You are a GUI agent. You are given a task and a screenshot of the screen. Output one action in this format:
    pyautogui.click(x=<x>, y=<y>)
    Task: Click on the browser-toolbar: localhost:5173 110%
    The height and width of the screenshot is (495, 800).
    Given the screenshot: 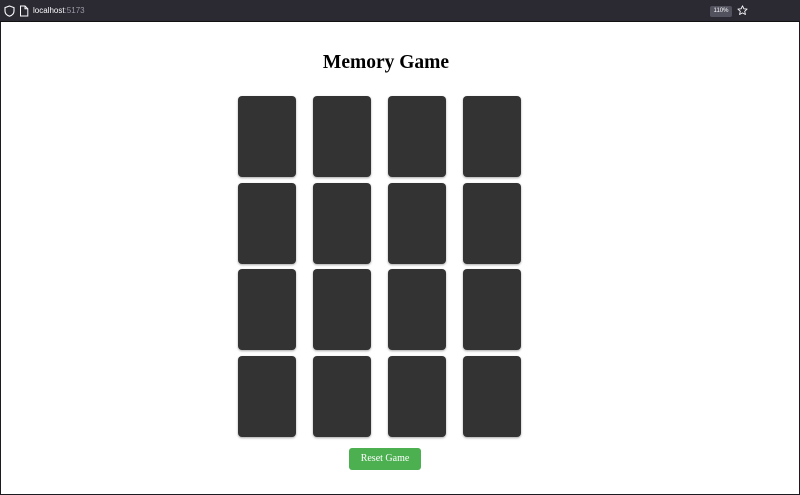 What is the action you would take?
    pyautogui.click(x=400, y=11)
    